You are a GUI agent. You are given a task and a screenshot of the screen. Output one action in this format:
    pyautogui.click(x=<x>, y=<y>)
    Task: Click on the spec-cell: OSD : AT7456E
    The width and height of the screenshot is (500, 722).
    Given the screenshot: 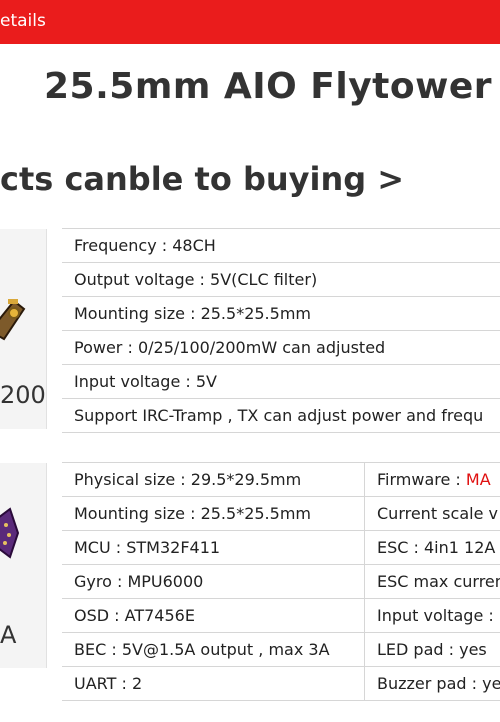 What is the action you would take?
    pyautogui.click(x=213, y=615)
    